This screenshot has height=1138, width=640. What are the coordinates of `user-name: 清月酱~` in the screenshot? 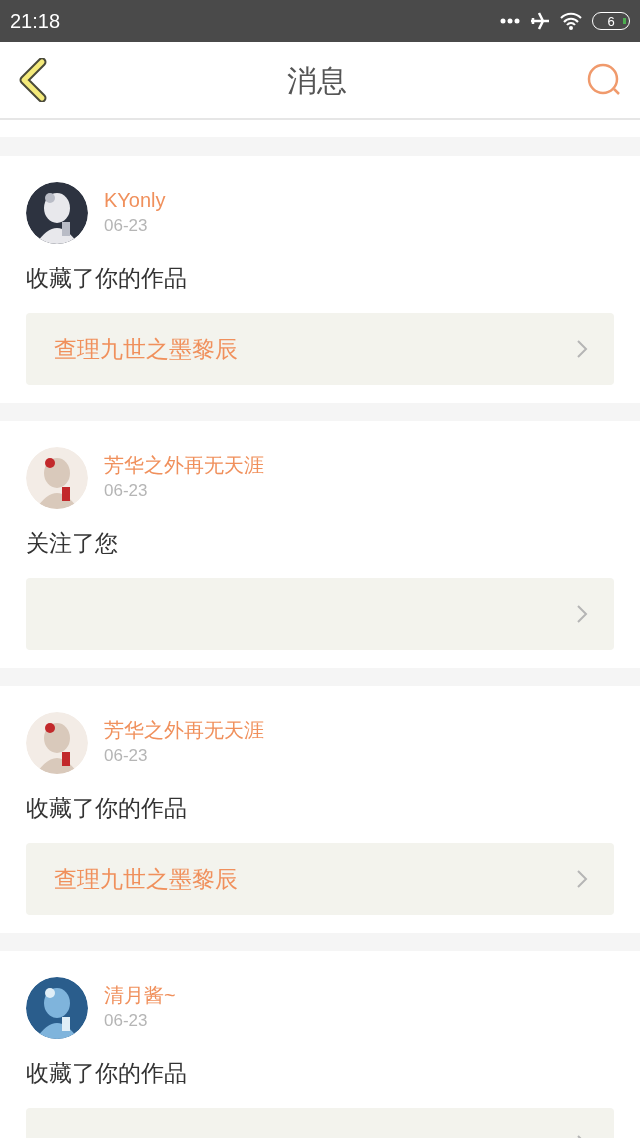 It's located at (140, 995).